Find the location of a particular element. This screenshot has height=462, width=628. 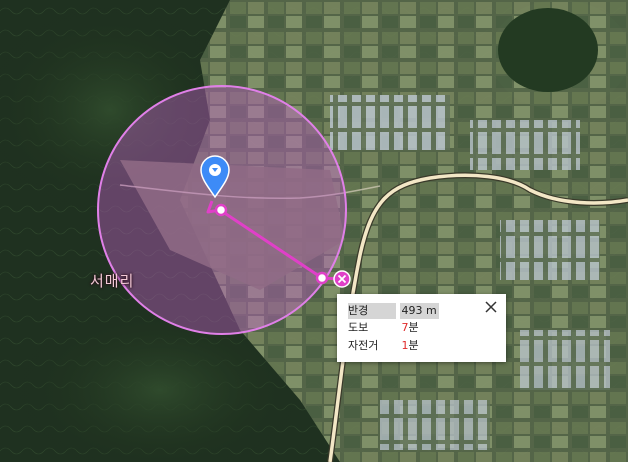

route-end-point is located at coordinates (322, 278).